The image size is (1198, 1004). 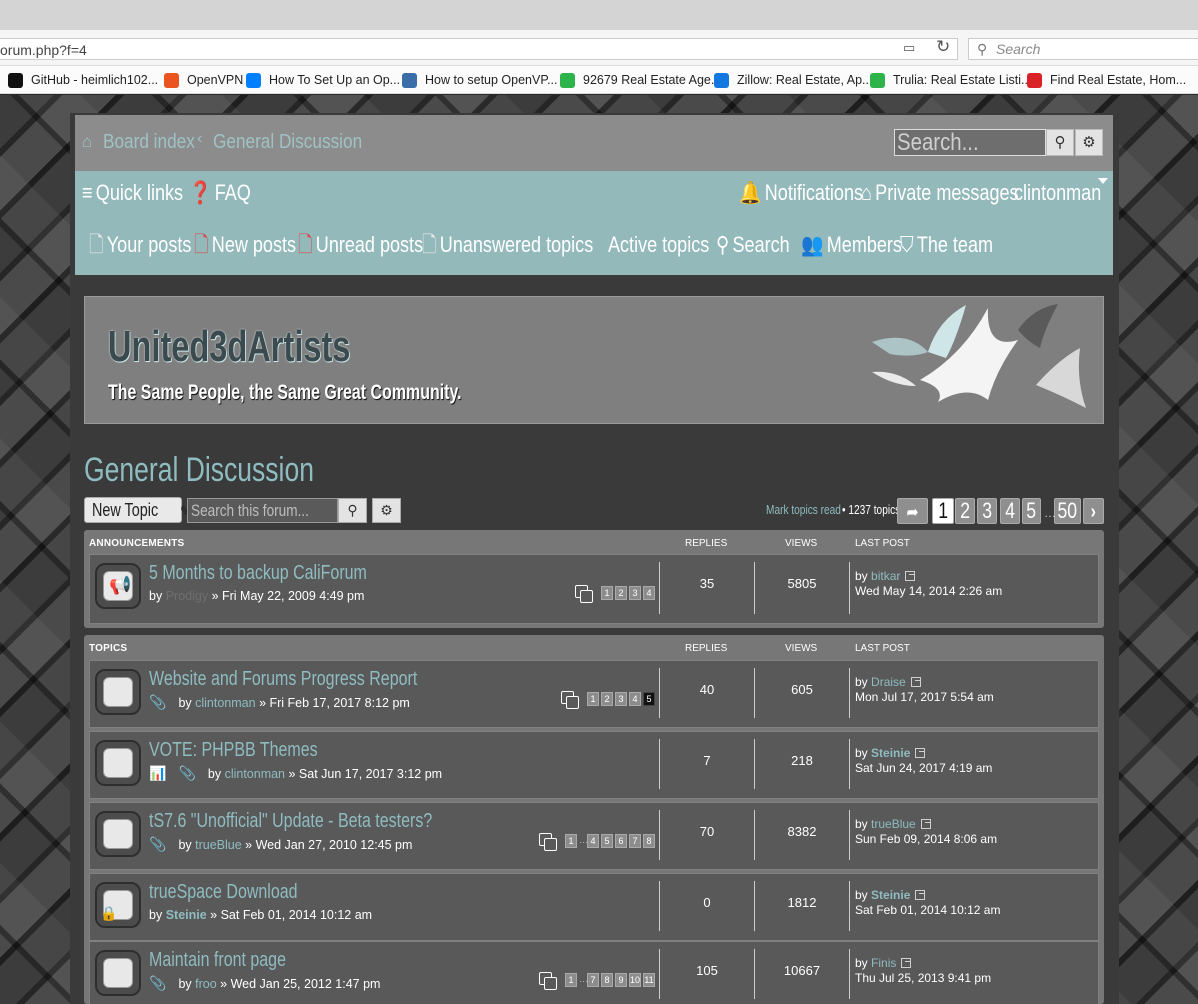 I want to click on last-post-author: trueBlue, so click(x=893, y=824).